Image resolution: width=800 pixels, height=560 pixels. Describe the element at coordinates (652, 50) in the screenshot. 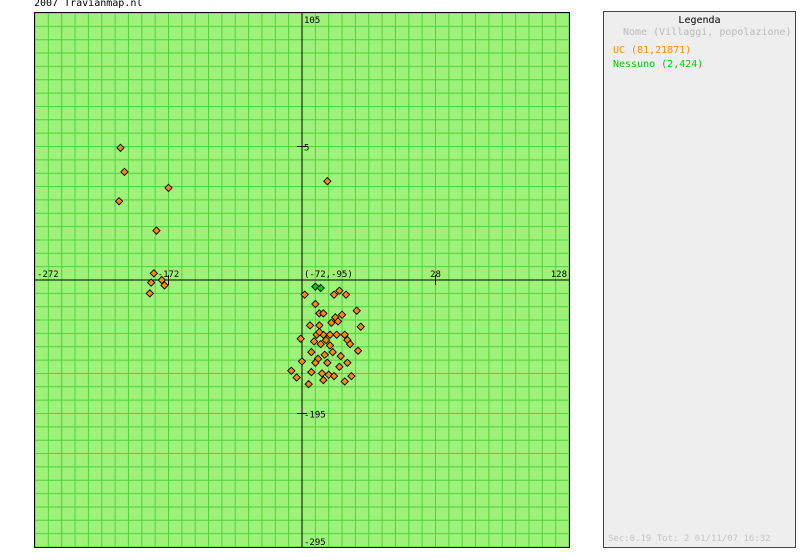

I see `legend-entry-uc: UC (81,21871)` at that location.